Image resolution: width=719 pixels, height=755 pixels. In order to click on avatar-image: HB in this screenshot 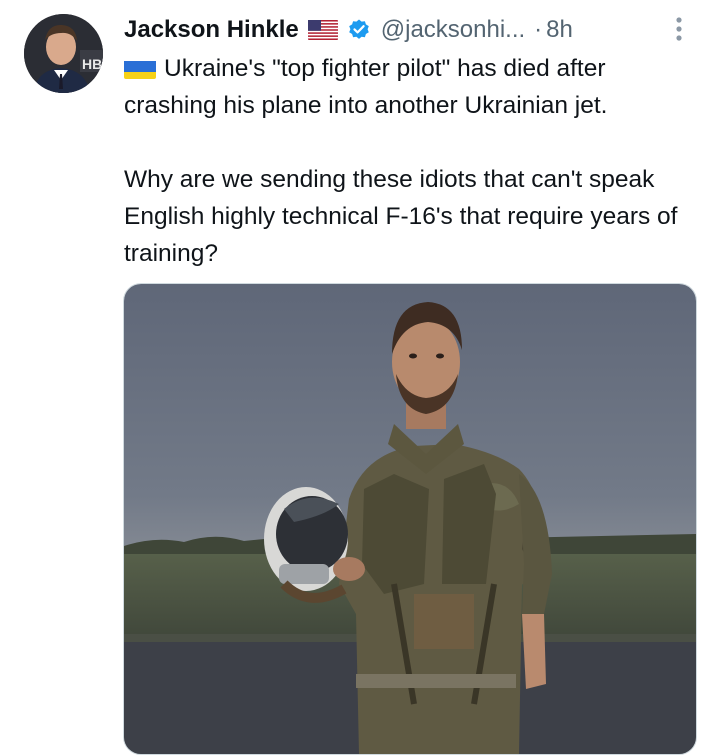, I will do `click(63, 53)`.